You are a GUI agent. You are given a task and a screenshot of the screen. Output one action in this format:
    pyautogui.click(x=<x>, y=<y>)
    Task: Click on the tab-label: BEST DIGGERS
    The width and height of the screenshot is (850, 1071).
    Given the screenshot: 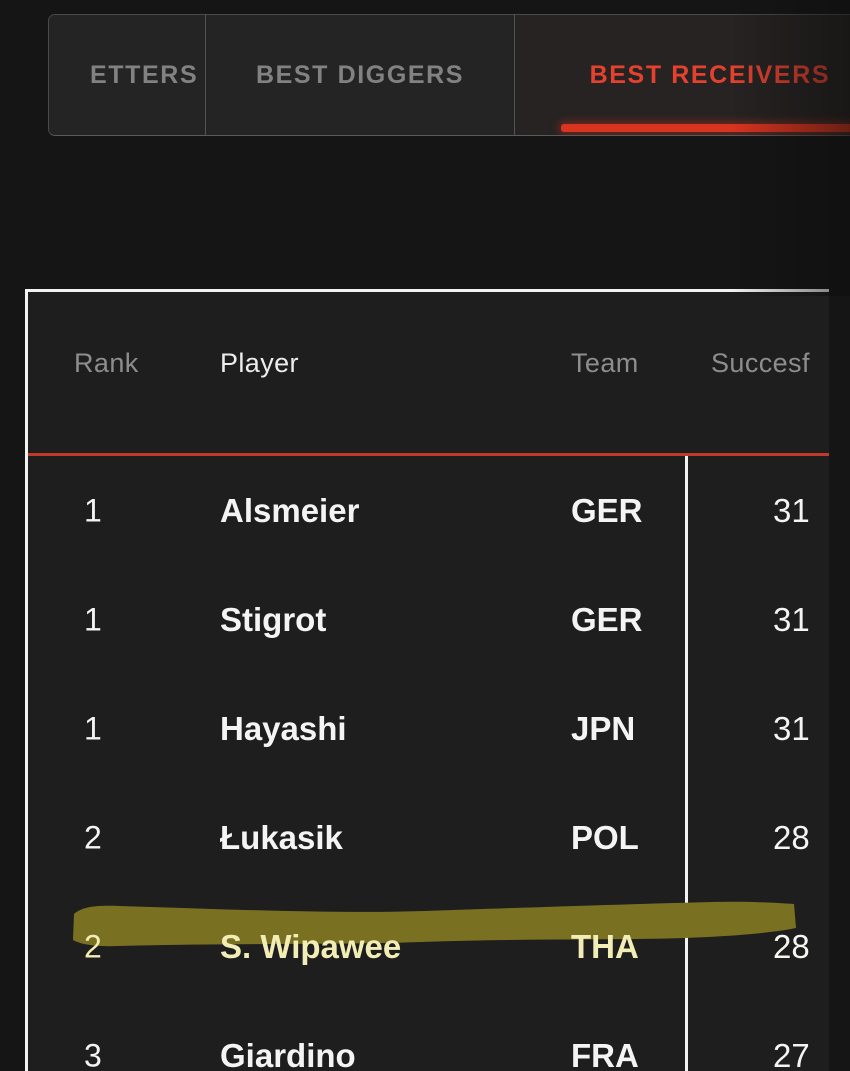 What is the action you would take?
    pyautogui.click(x=360, y=74)
    